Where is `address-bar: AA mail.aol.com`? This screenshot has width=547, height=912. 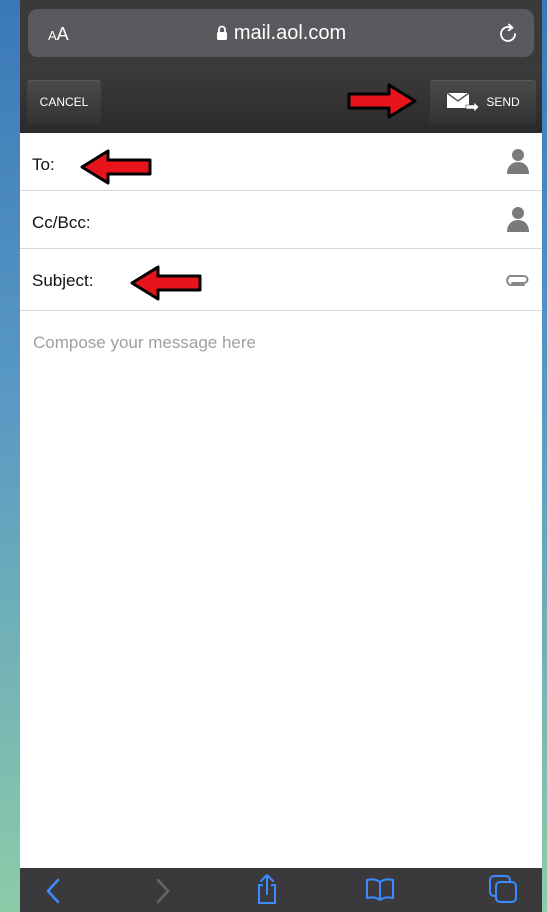
address-bar: AA mail.aol.com is located at coordinates (281, 34).